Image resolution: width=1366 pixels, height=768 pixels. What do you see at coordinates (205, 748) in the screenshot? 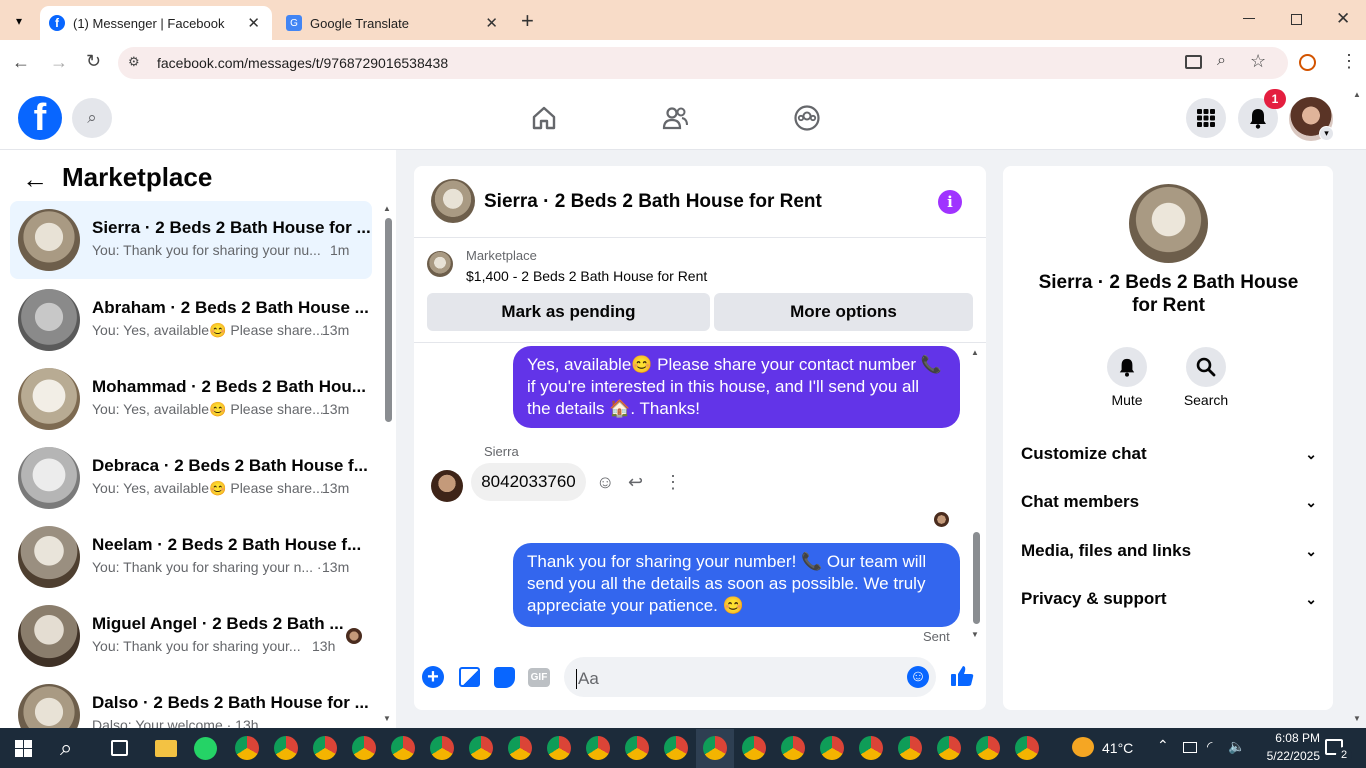
I see `whatsapp-icon` at bounding box center [205, 748].